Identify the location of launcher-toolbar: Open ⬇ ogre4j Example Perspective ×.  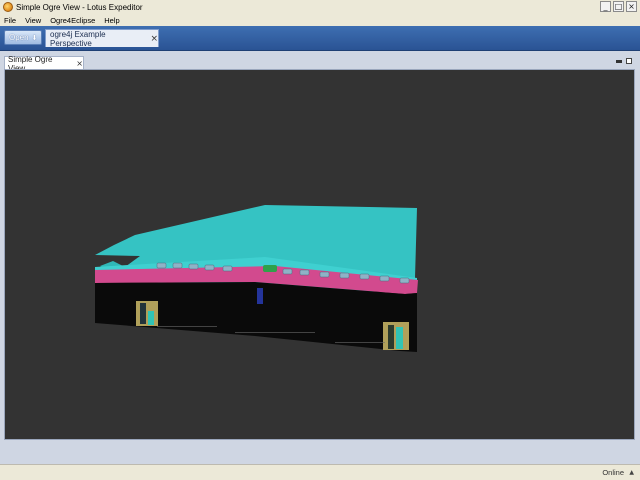
(320, 38).